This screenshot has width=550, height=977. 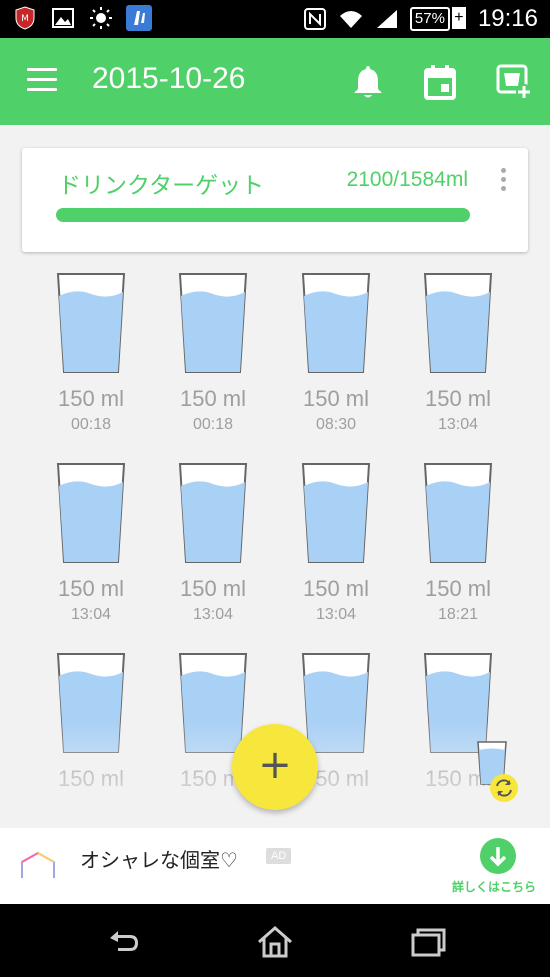 I want to click on brightness-icon, so click(x=101, y=18).